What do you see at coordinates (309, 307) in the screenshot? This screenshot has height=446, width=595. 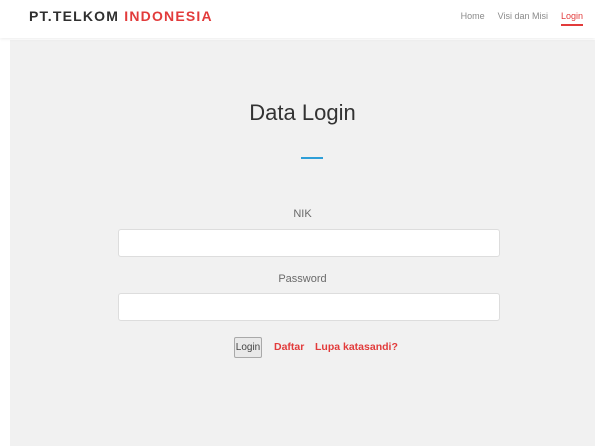 I see `password-input` at bounding box center [309, 307].